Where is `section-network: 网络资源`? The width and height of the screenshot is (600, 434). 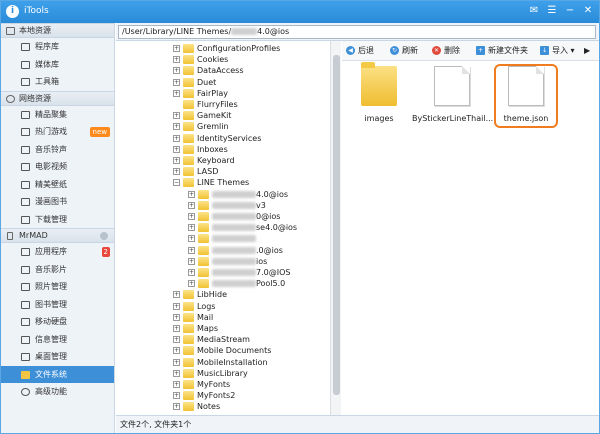 section-network: 网络资源 is located at coordinates (57, 98).